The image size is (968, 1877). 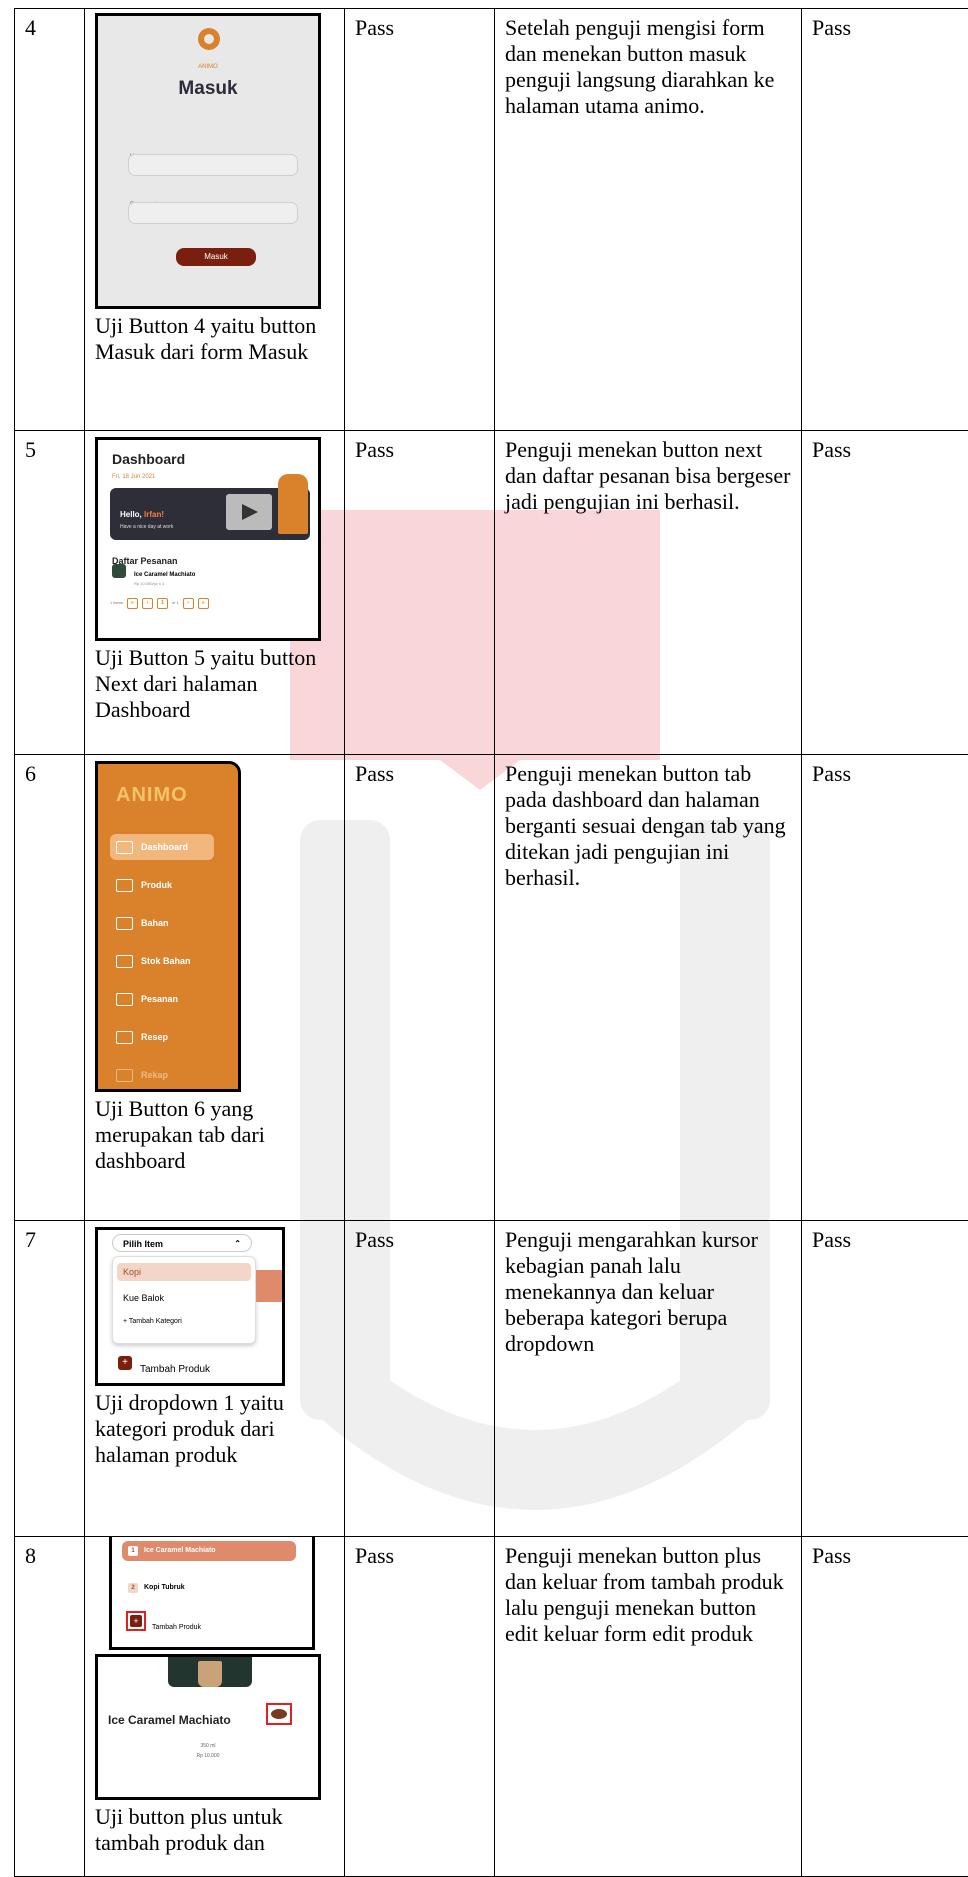 What do you see at coordinates (124, 885) in the screenshot?
I see `gift-icon` at bounding box center [124, 885].